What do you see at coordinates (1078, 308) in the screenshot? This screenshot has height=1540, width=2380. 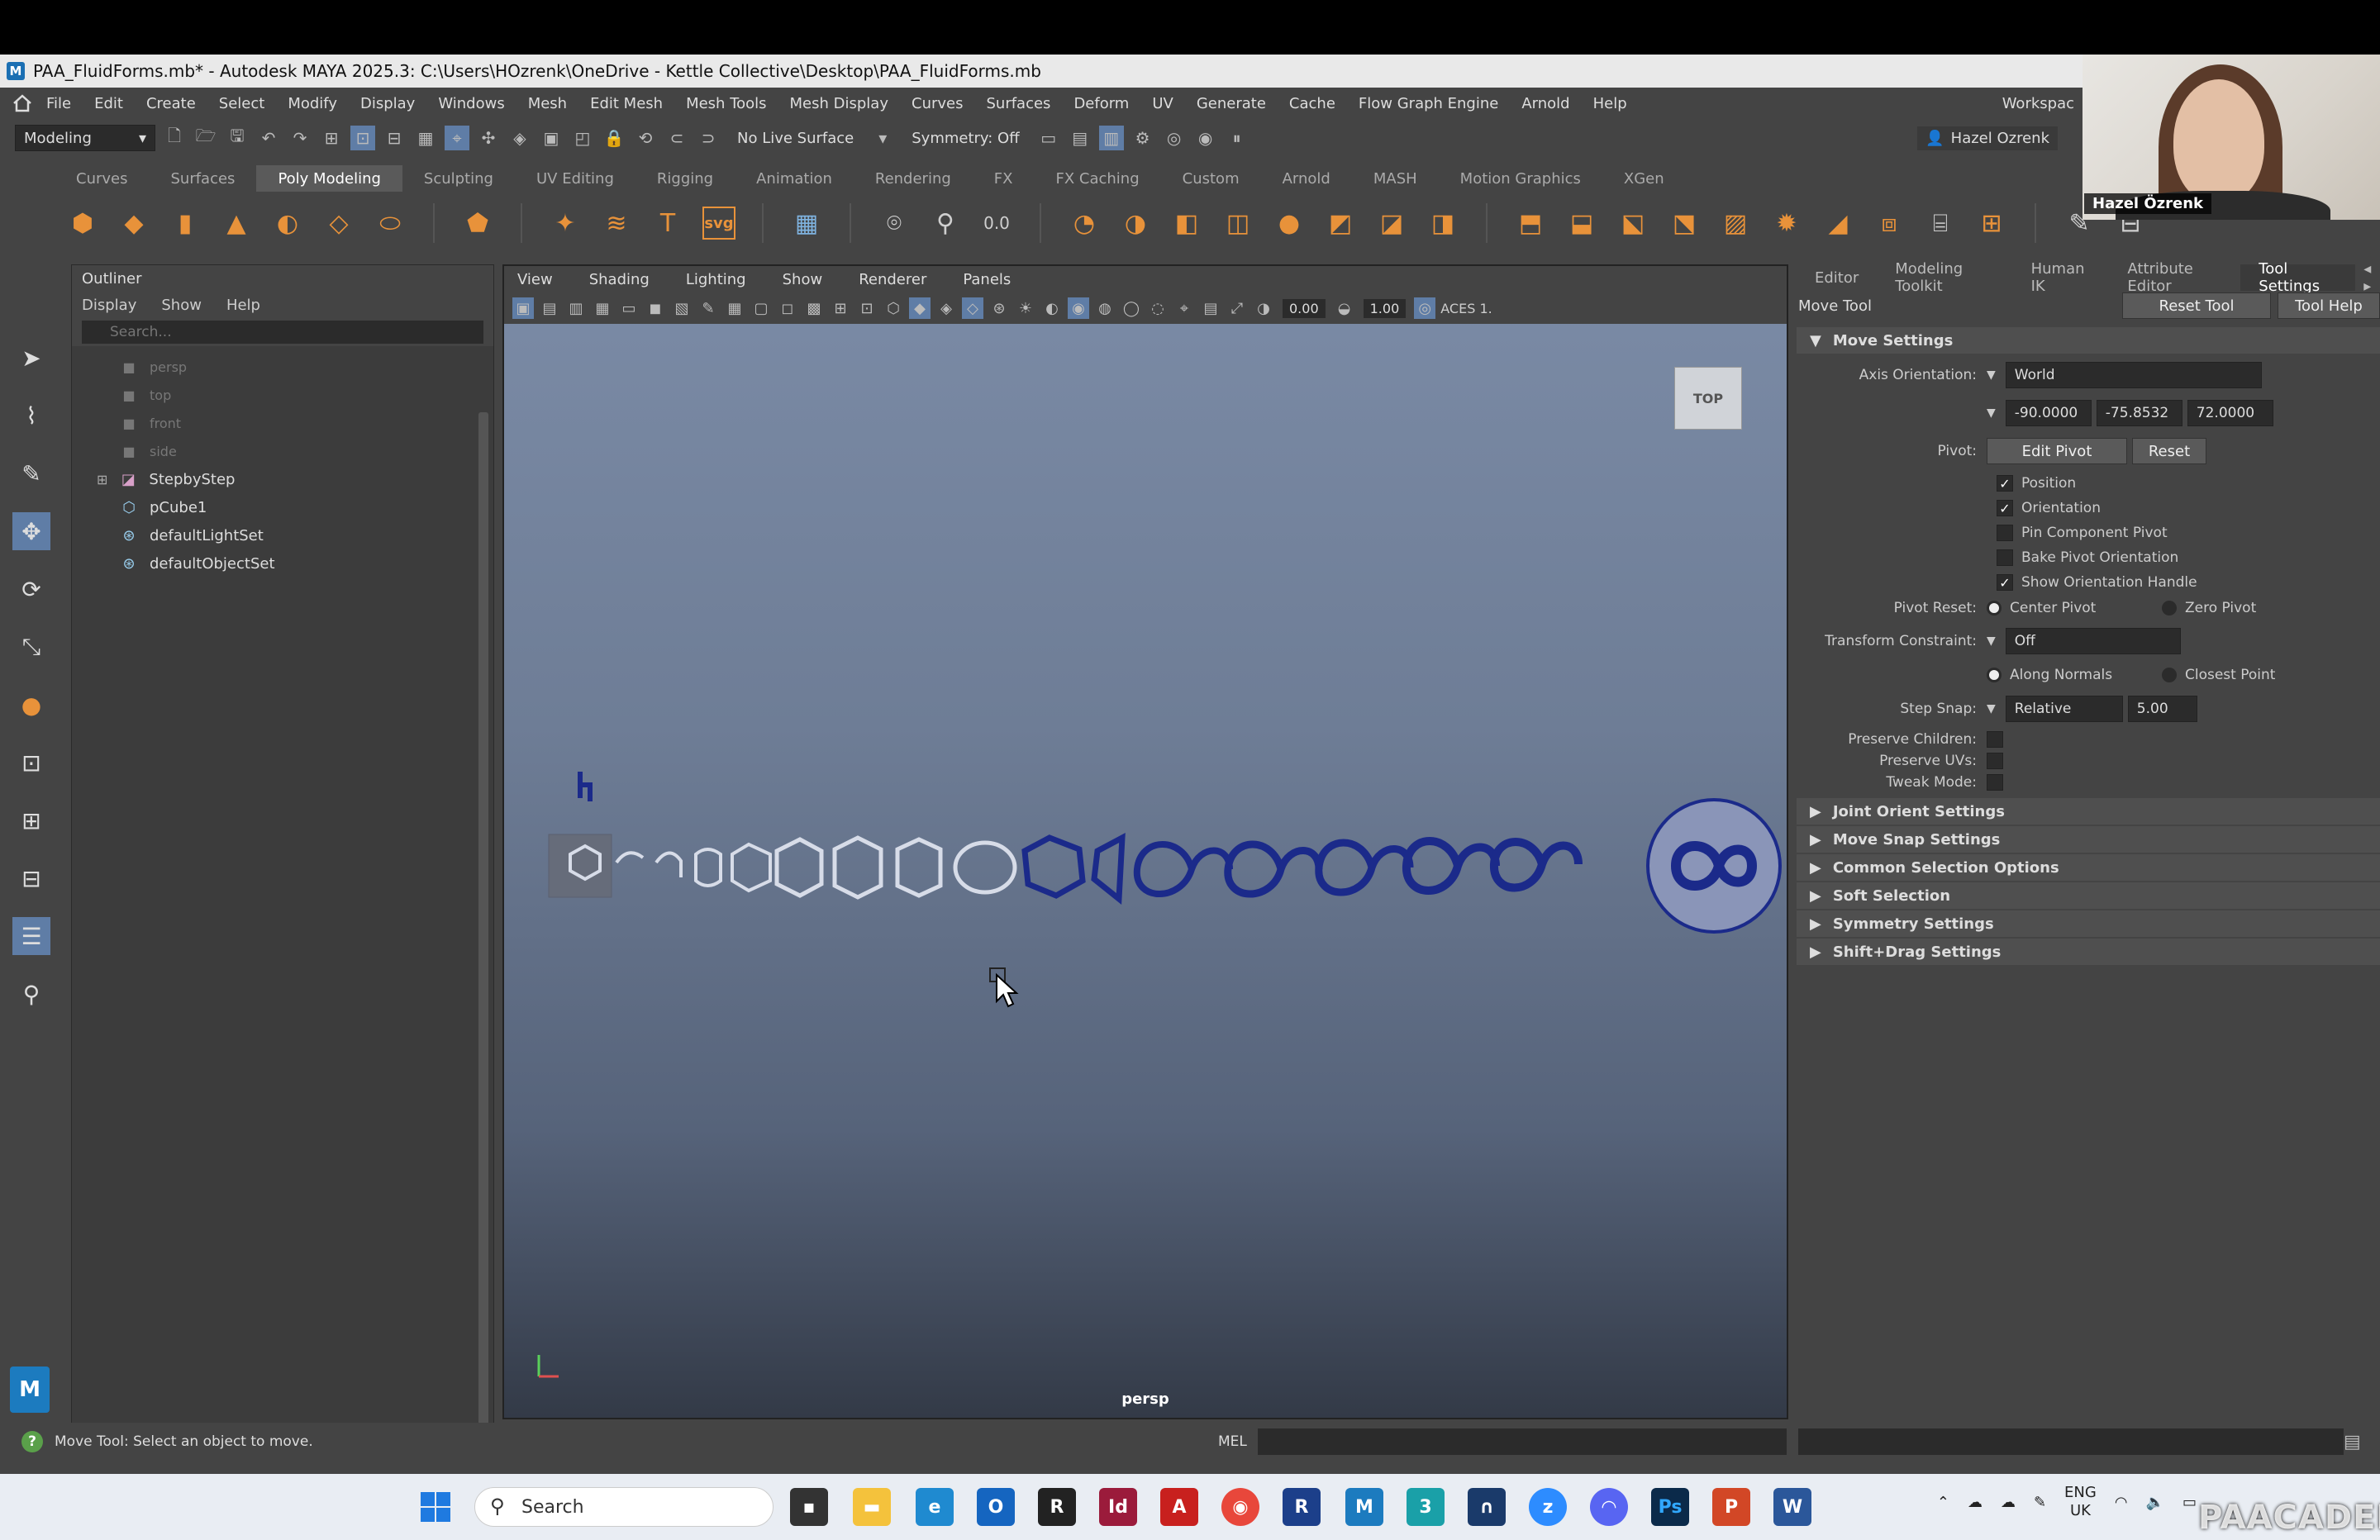 I see `isolate-select-icon: ◉` at bounding box center [1078, 308].